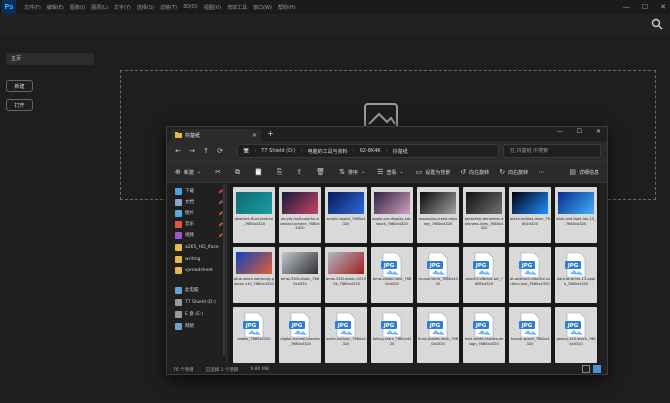 This screenshot has height=403, width=670. I want to click on delete-icon: 🗑, so click(320, 172).